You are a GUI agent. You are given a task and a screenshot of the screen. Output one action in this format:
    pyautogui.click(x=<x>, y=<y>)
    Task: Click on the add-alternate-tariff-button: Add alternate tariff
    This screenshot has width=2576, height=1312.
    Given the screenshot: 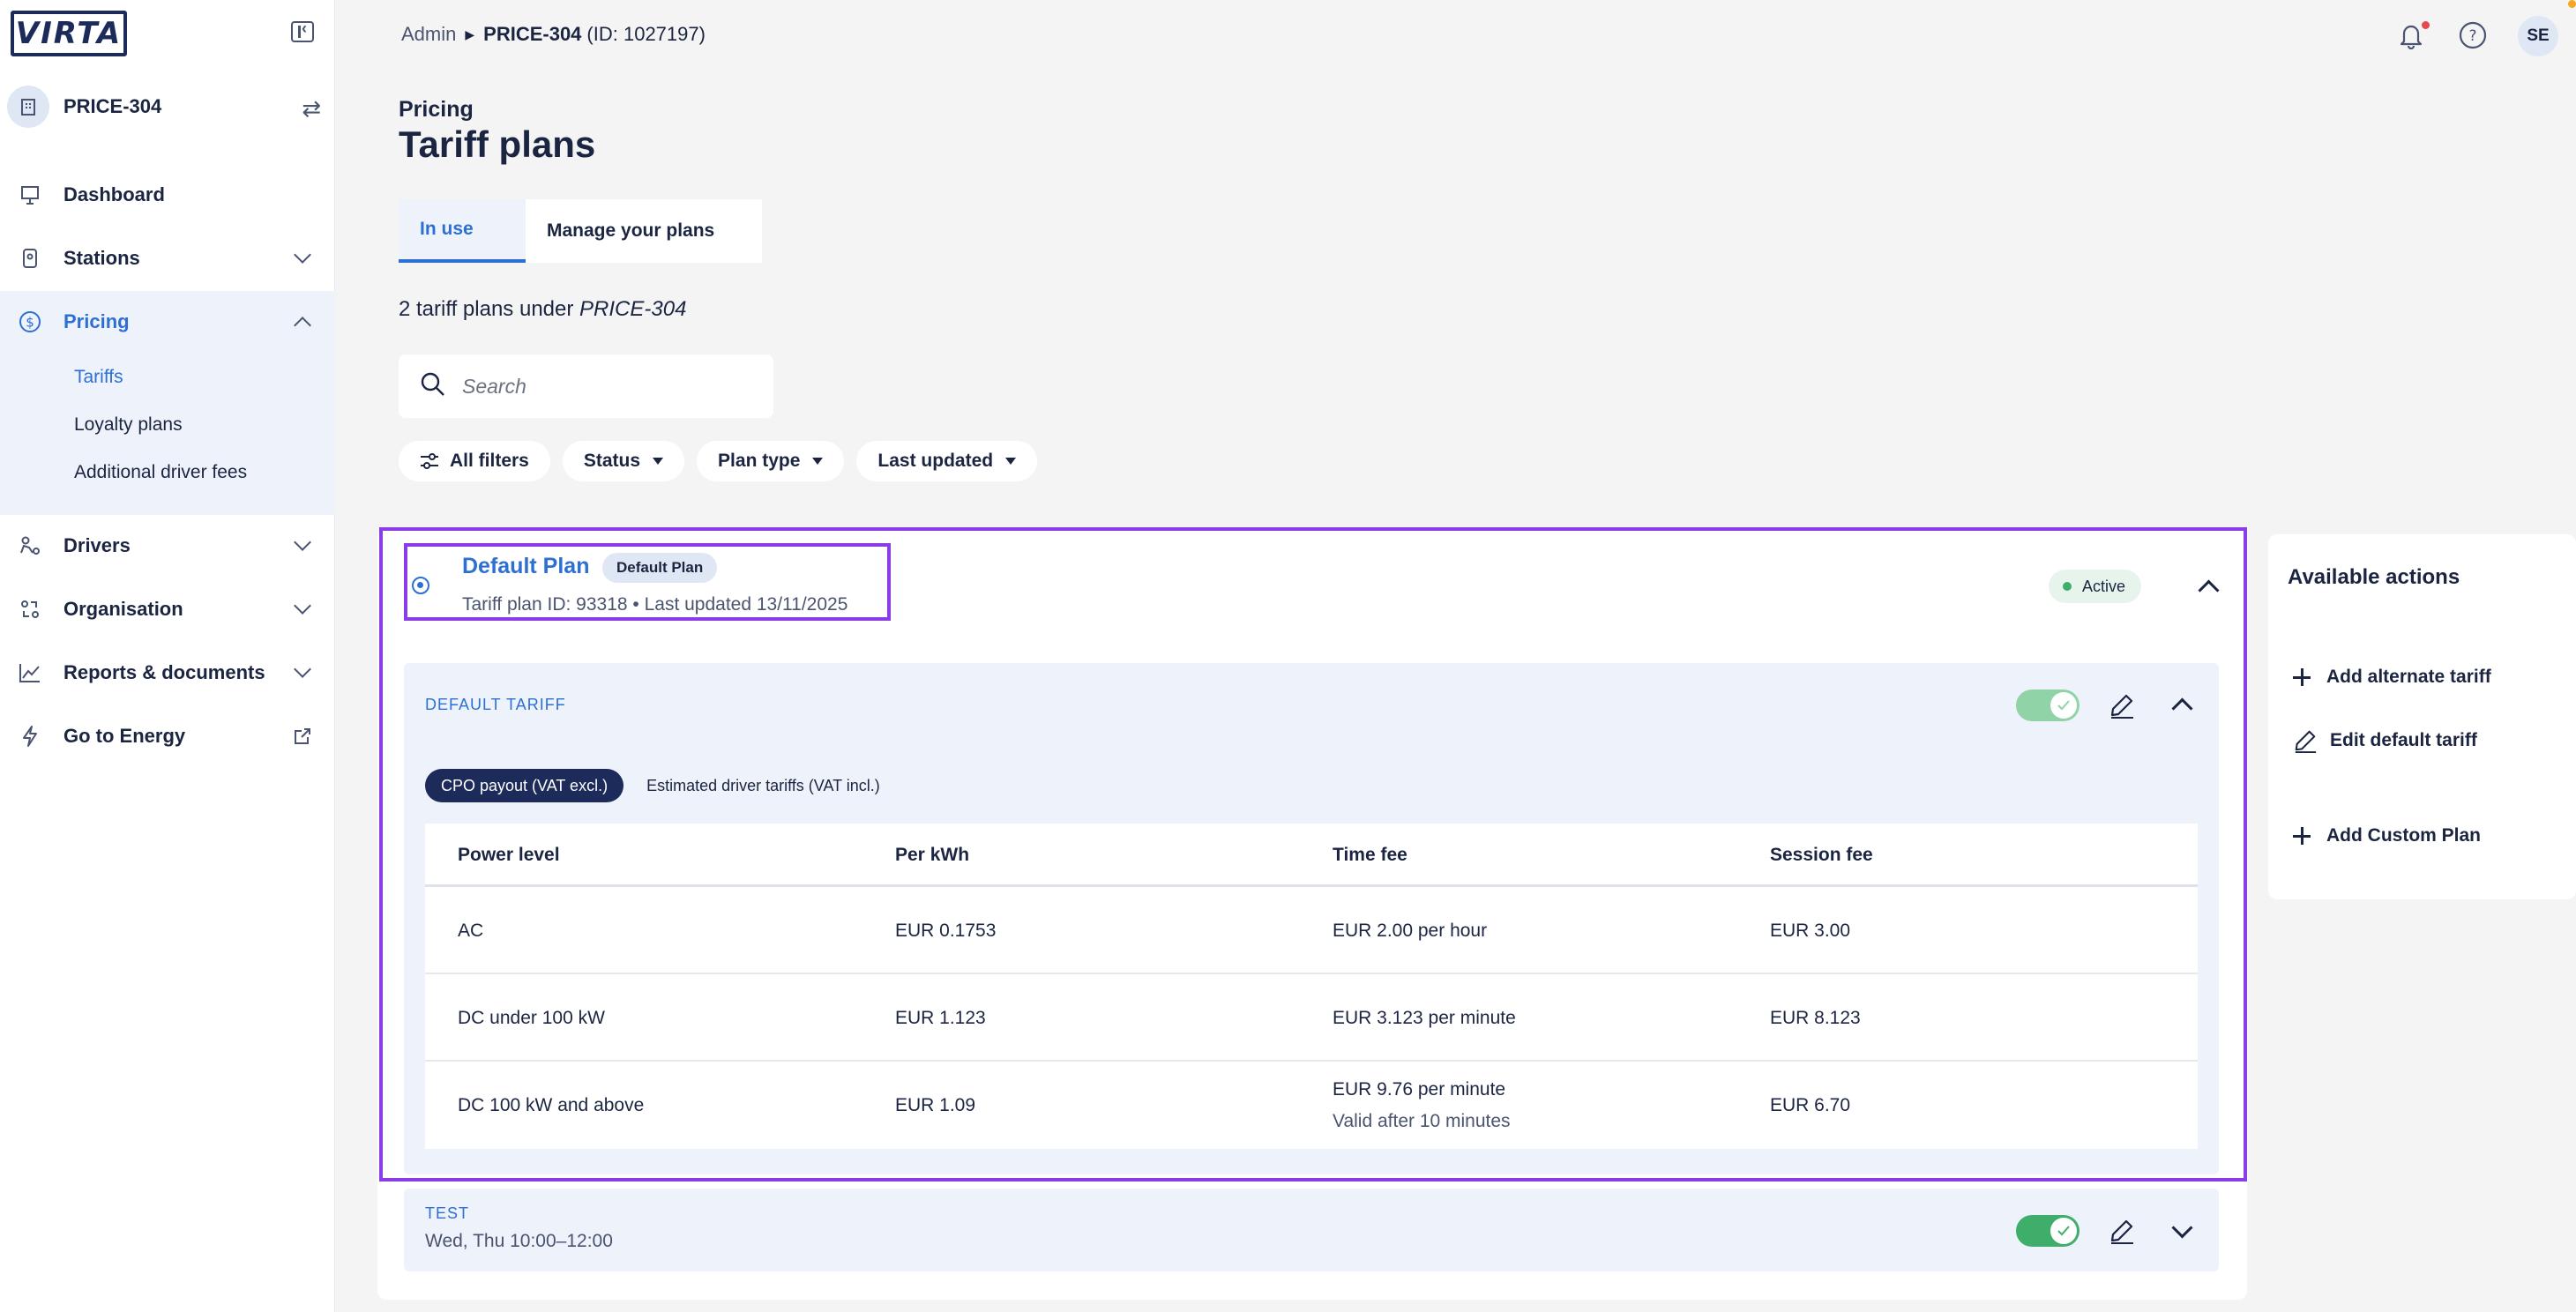 What is the action you would take?
    pyautogui.click(x=2392, y=677)
    